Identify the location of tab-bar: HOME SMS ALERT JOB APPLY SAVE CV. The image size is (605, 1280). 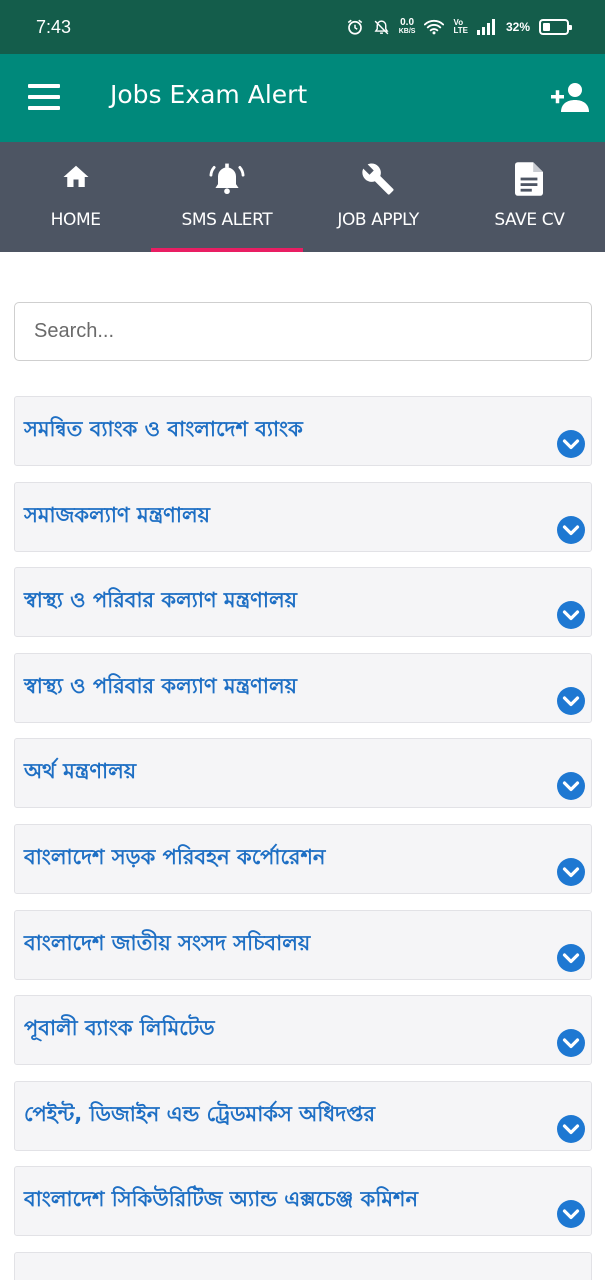
(302, 197).